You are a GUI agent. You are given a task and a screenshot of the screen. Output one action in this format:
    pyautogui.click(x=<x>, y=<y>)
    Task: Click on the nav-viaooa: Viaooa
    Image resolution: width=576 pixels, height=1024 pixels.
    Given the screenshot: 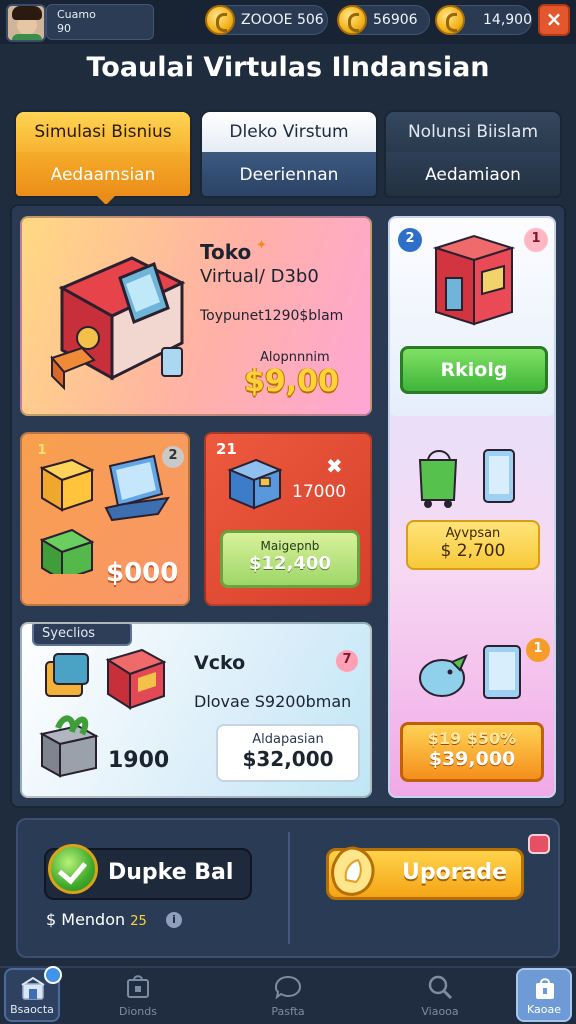 What is the action you would take?
    pyautogui.click(x=440, y=995)
    